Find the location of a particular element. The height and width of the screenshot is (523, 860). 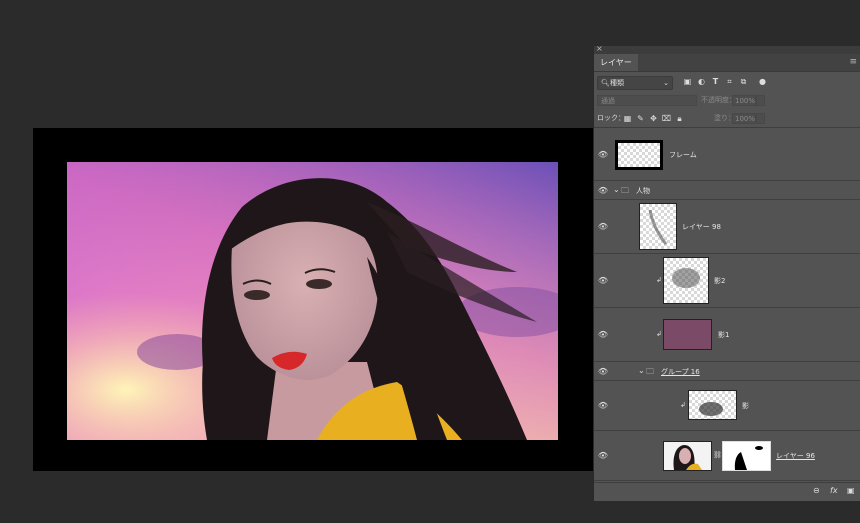

layer-name: レイヤー 96 is located at coordinates (795, 456).